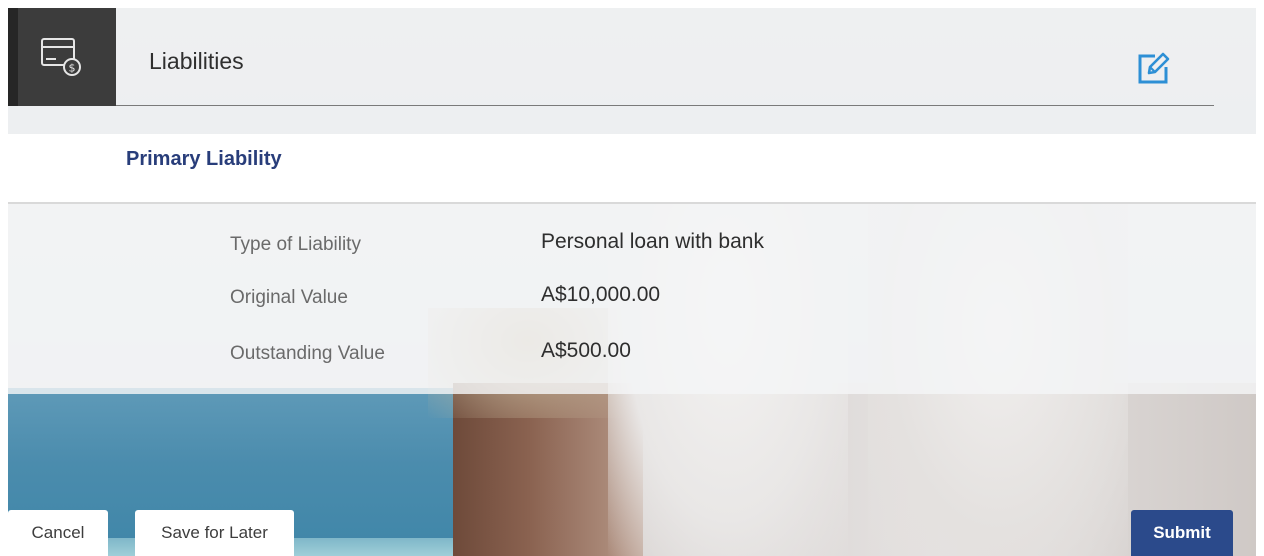 The height and width of the screenshot is (556, 1264). Describe the element at coordinates (1153, 69) in the screenshot. I see `edit-pencil-icon` at that location.